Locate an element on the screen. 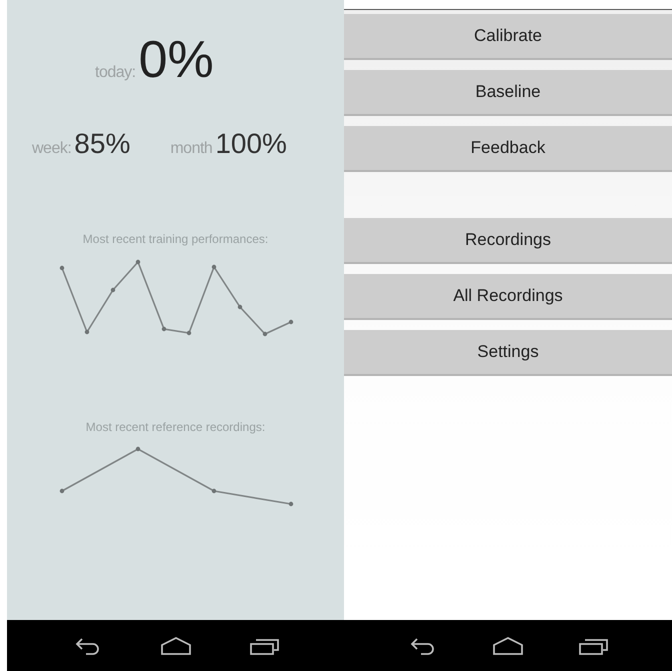 The width and height of the screenshot is (672, 671). stat-label: today: is located at coordinates (115, 73).